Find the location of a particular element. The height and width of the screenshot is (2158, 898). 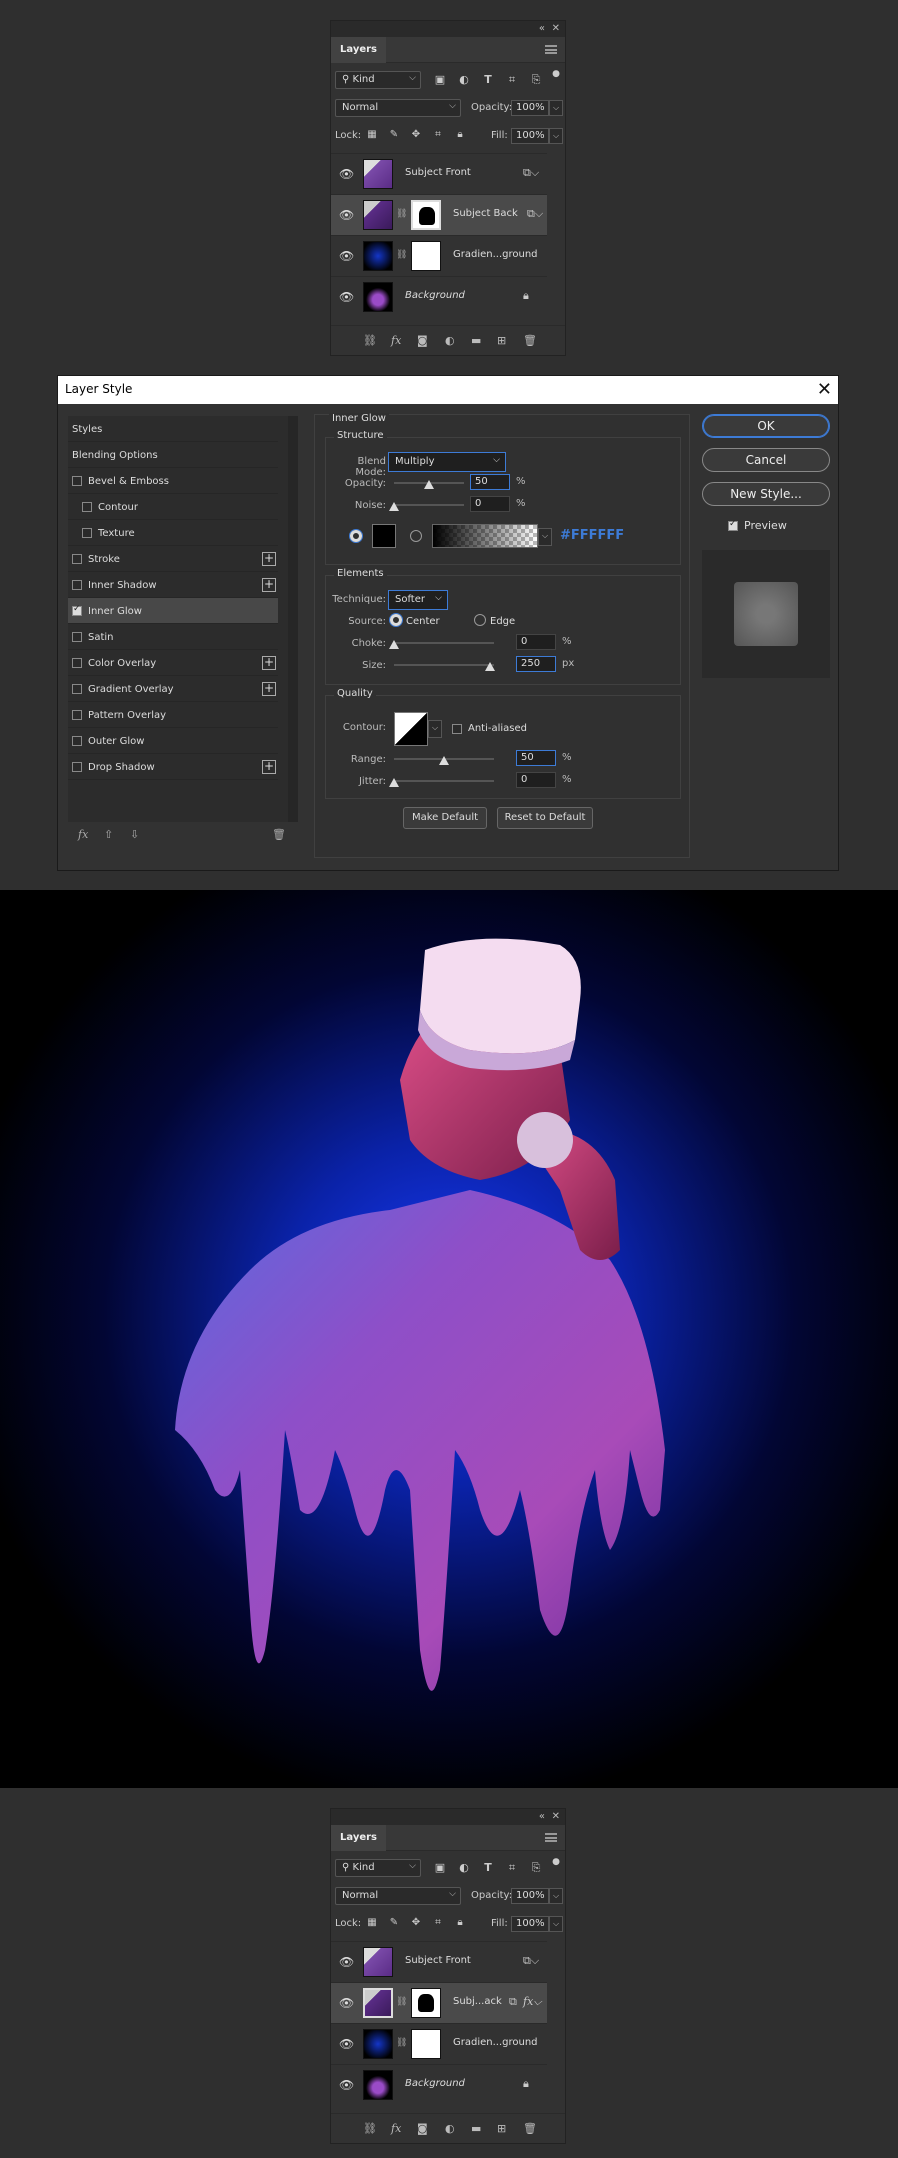

style-item-outer-glow: Outer Glow is located at coordinates (173, 741).